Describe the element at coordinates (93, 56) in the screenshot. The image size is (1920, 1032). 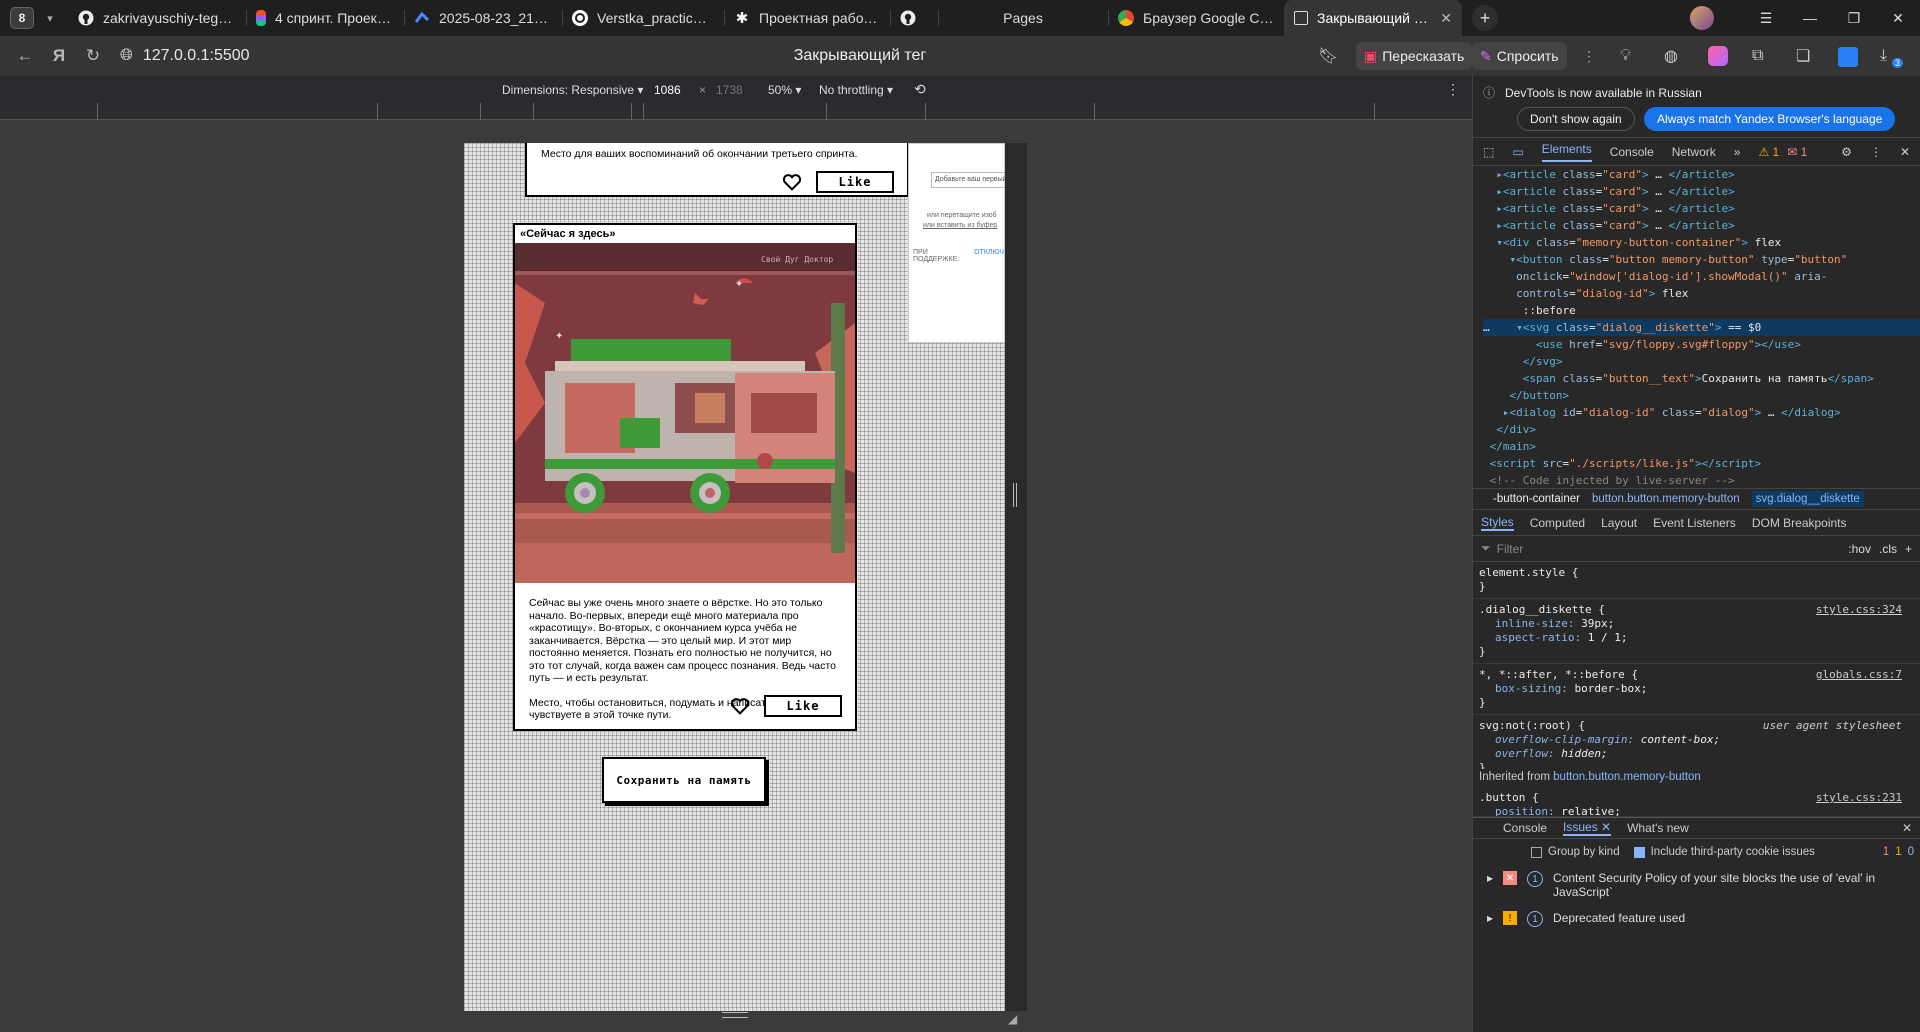
I see `reload-icon: ↻` at that location.